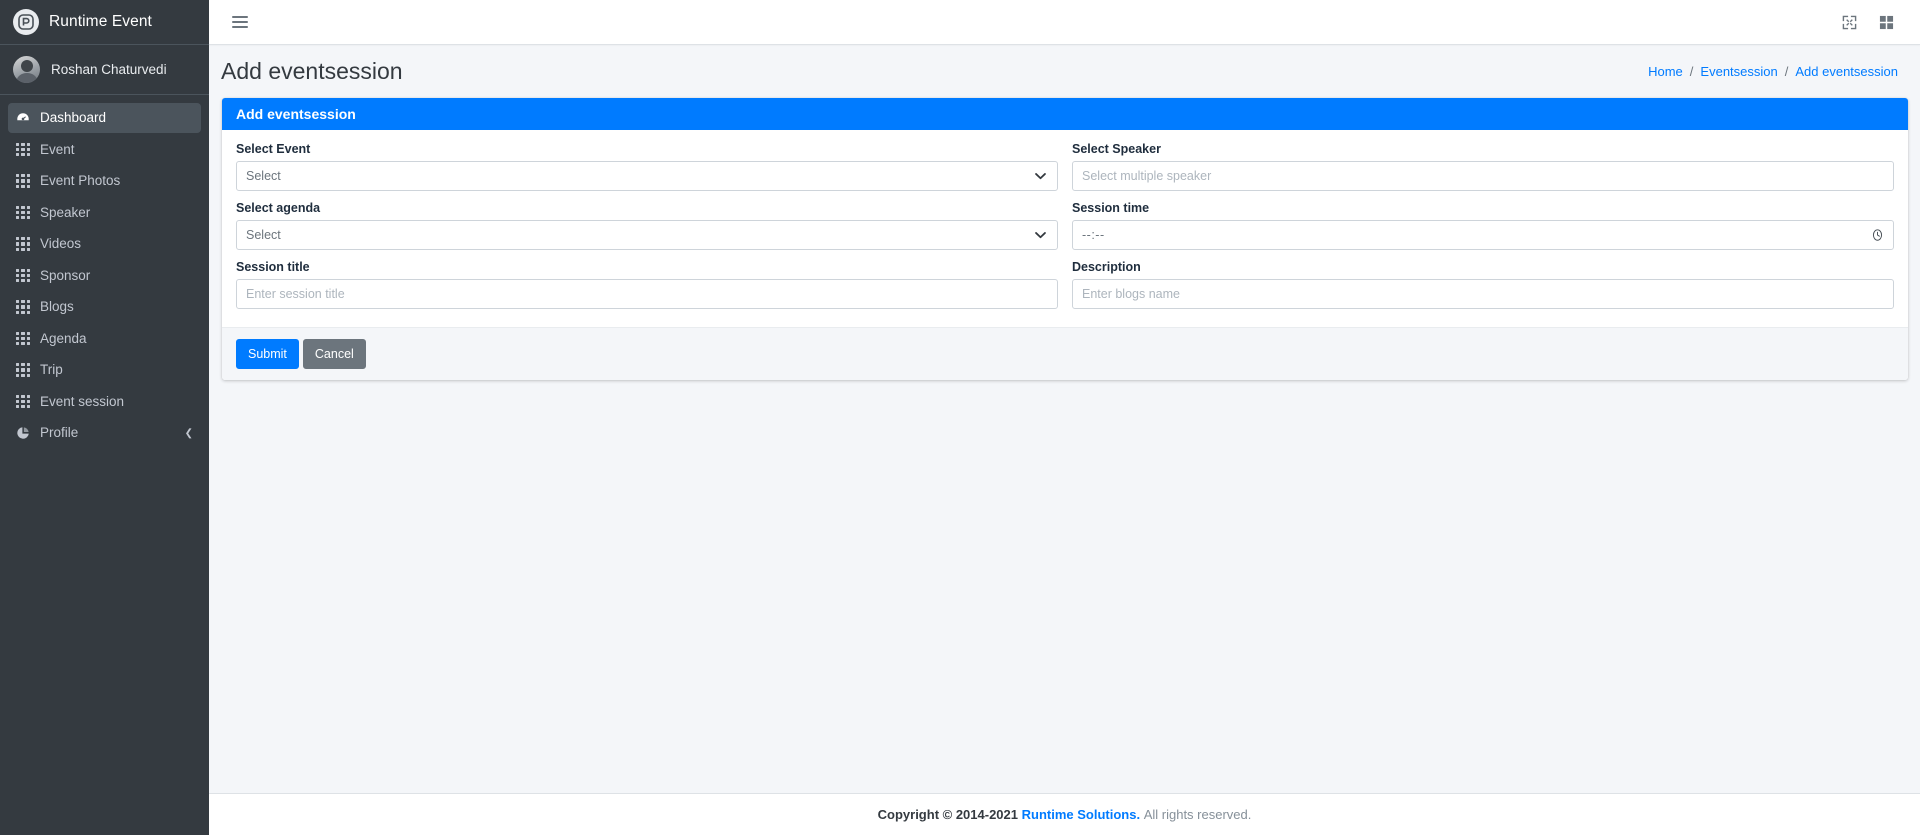 The height and width of the screenshot is (835, 1920). What do you see at coordinates (1877, 235) in the screenshot?
I see `clock-icon` at bounding box center [1877, 235].